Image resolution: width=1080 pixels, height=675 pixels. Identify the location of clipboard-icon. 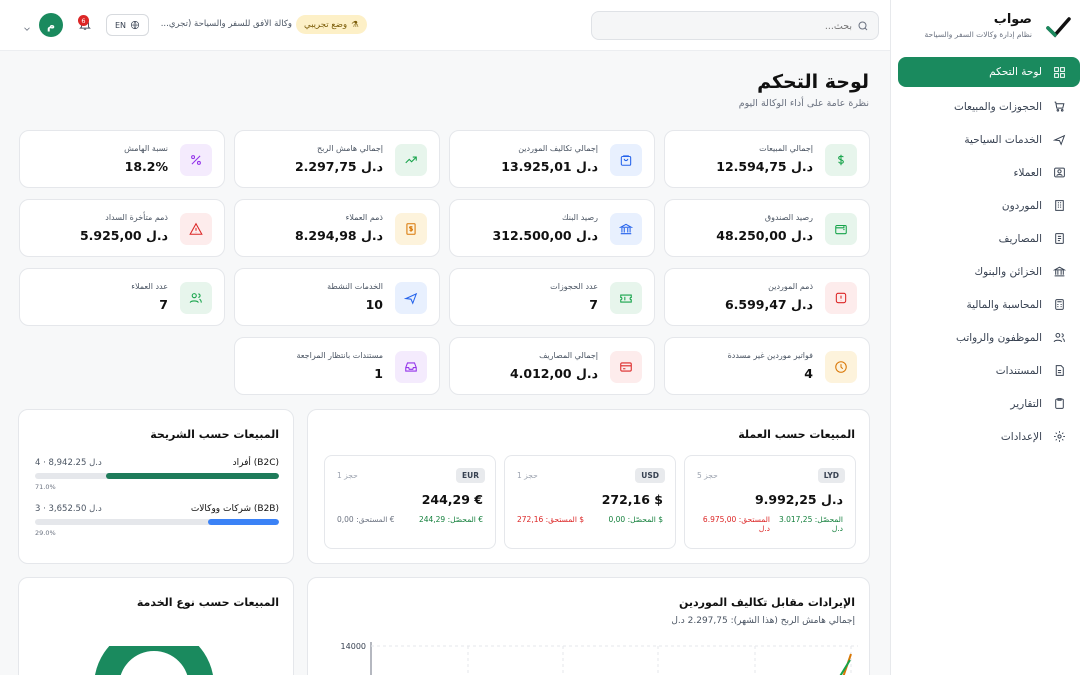
(1059, 403).